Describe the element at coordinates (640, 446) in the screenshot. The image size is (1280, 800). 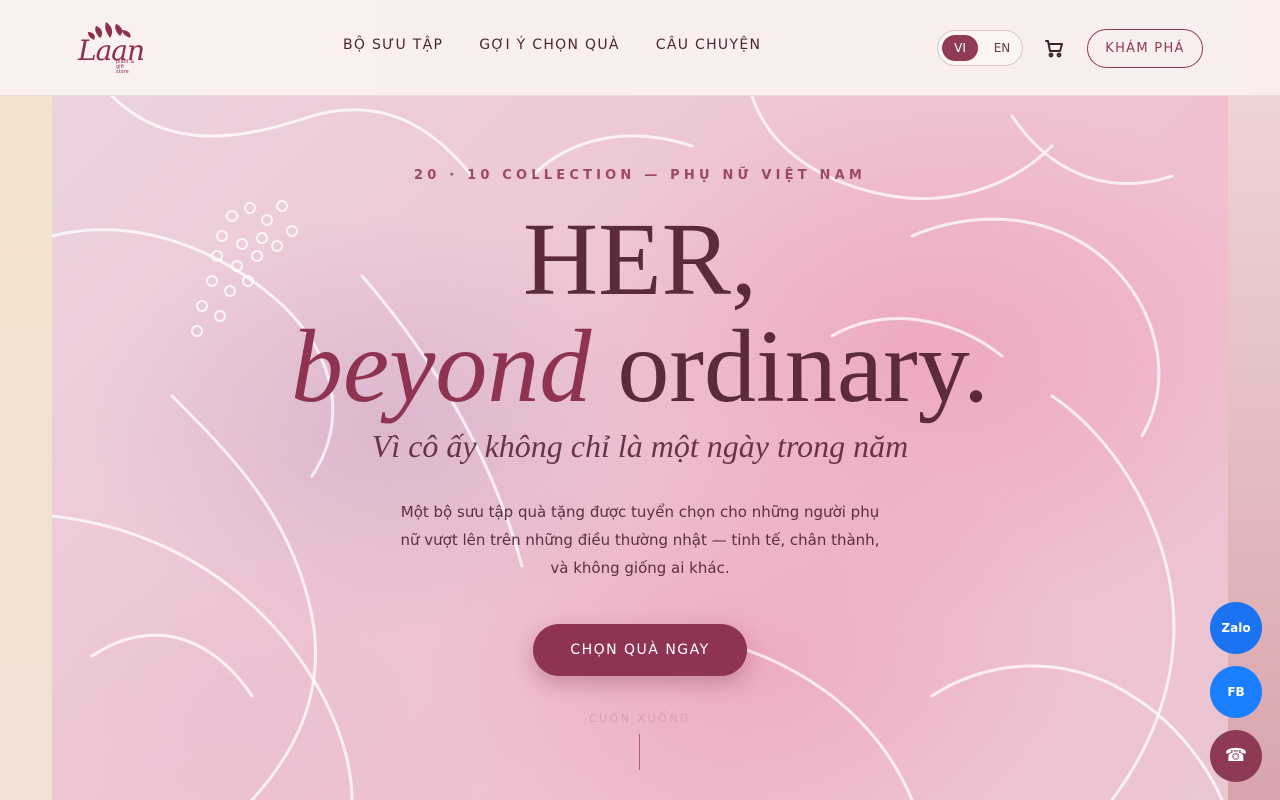
I see `hero-subtitle: Vì cô ấy không chỉ là một ngày trong năm` at that location.